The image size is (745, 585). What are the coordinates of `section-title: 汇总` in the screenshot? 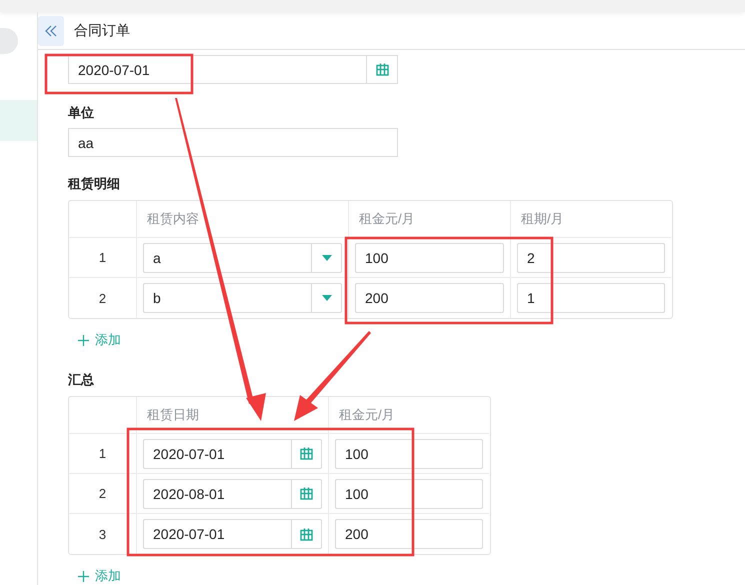 It's located at (81, 380).